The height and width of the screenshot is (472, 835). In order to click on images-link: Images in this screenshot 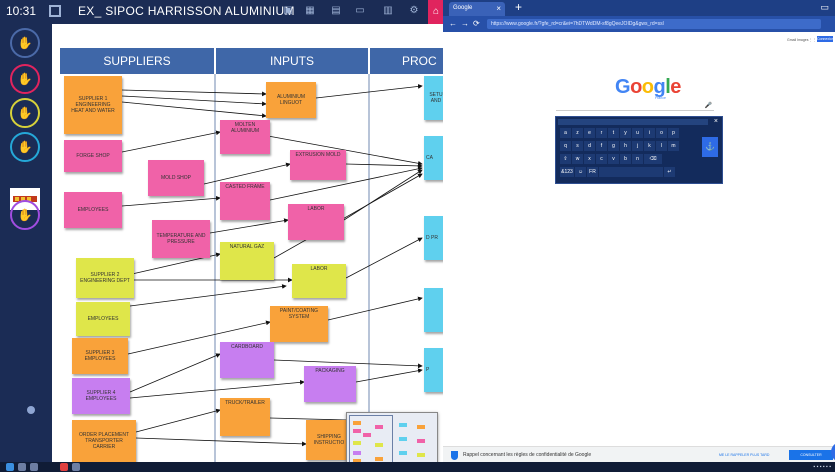, I will do `click(802, 40)`.